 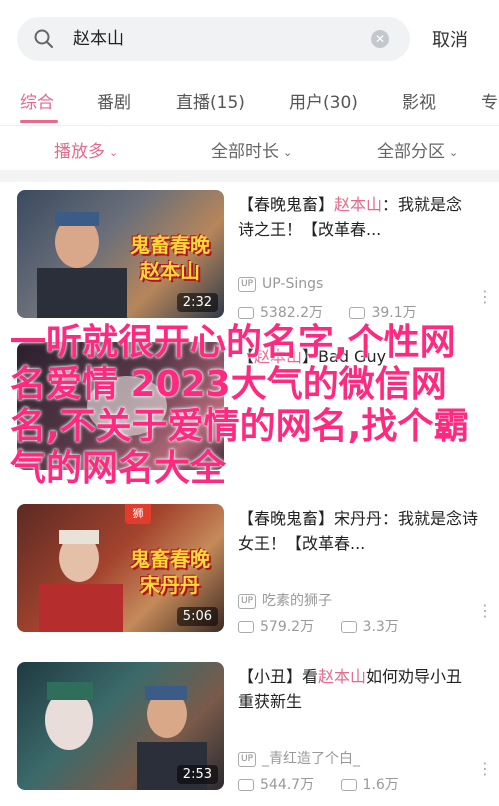 I want to click on result-tabs: 综合 番剧 直播(15) 用户(30) 影视 专, so click(x=249, y=102).